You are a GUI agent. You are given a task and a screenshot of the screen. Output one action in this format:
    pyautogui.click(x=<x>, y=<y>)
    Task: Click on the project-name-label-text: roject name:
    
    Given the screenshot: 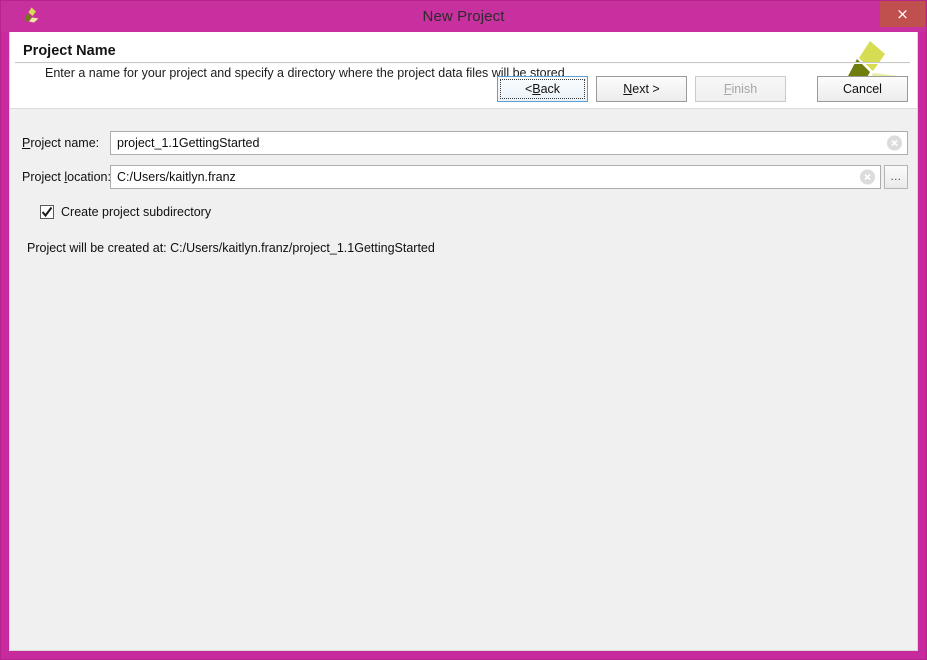 What is the action you would take?
    pyautogui.click(x=65, y=143)
    